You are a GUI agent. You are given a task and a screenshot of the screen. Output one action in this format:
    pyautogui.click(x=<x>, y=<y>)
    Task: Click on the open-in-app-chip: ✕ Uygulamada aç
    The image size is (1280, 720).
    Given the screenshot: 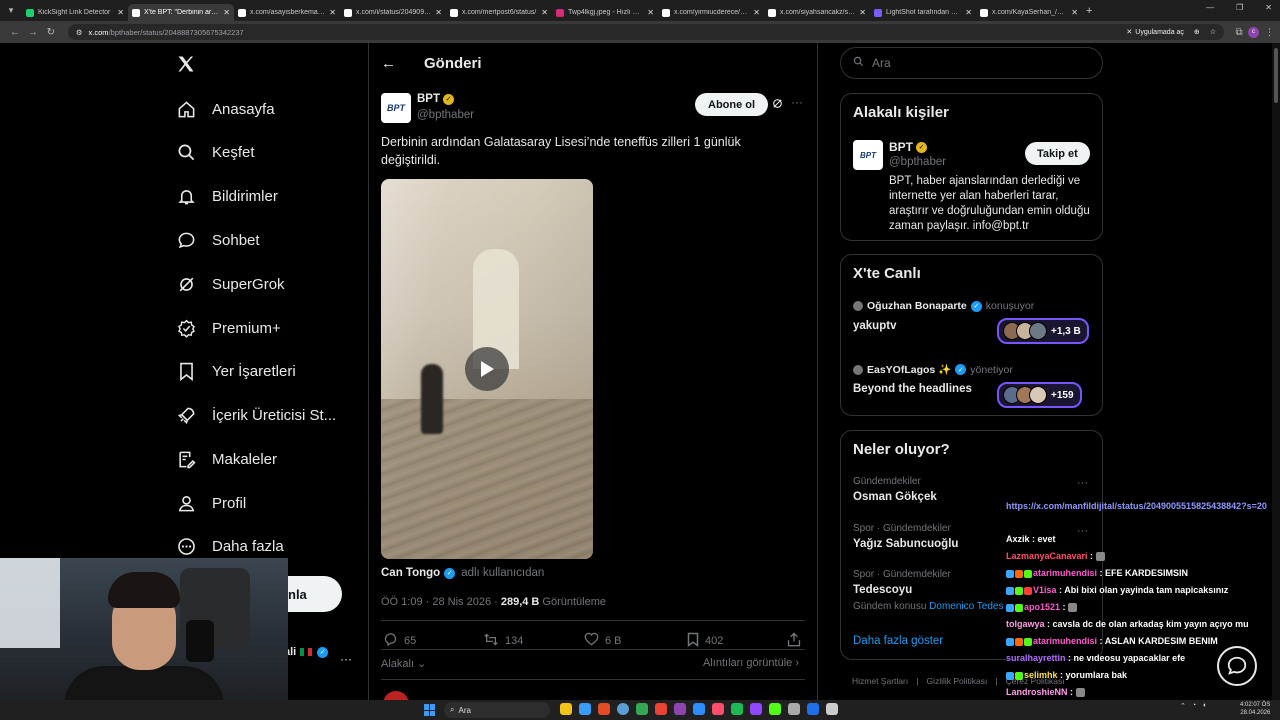 What is the action you would take?
    pyautogui.click(x=1155, y=32)
    